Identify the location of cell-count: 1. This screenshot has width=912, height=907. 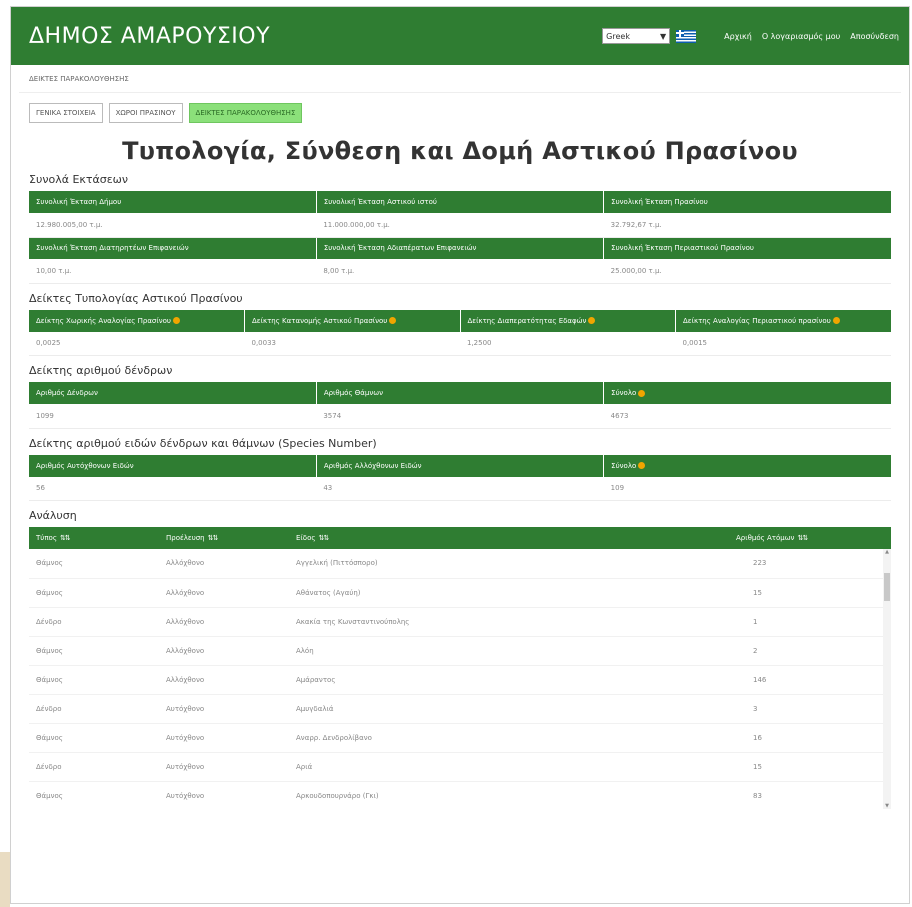
(810, 622).